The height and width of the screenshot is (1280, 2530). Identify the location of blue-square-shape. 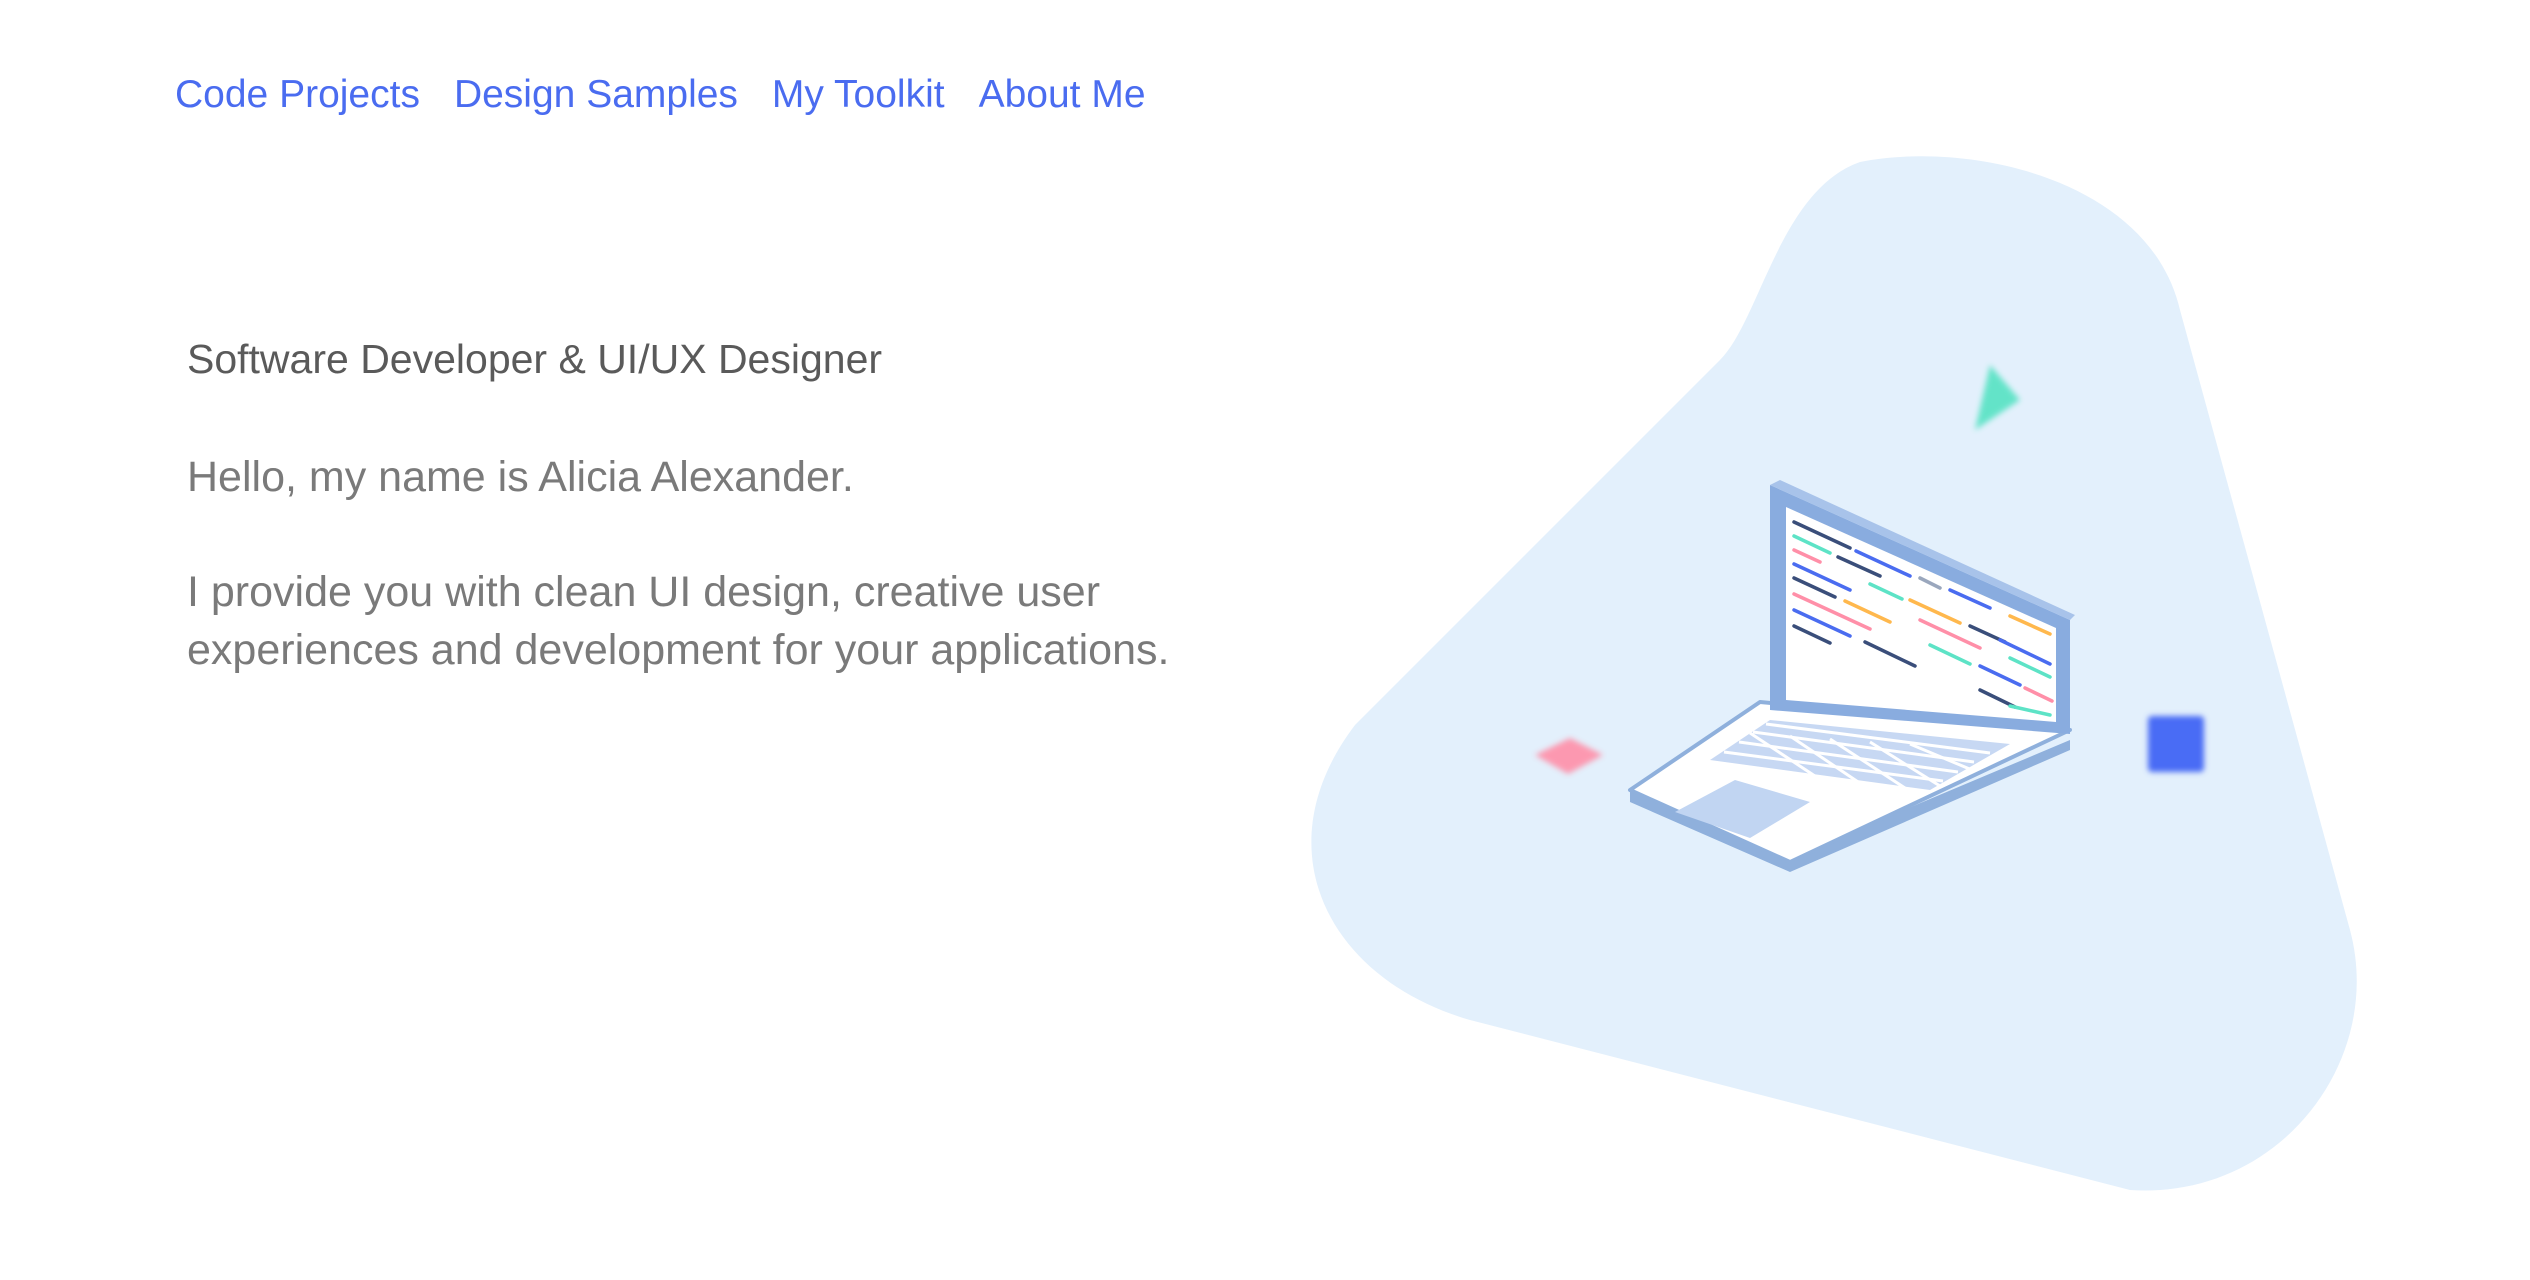
(2176, 744).